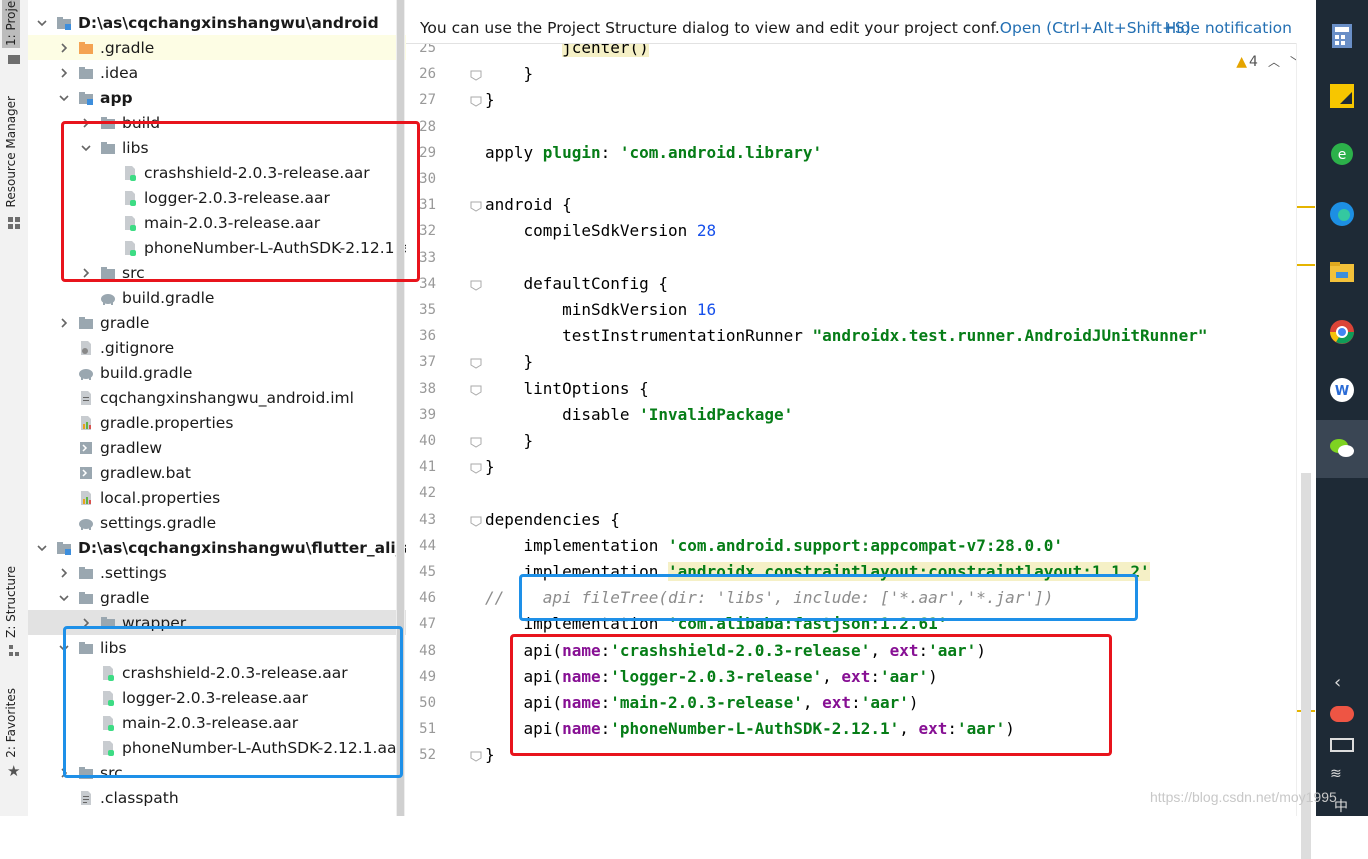 Image resolution: width=1368 pixels, height=859 pixels. Describe the element at coordinates (1336, 774) in the screenshot. I see `wifi-icon: ≋` at that location.